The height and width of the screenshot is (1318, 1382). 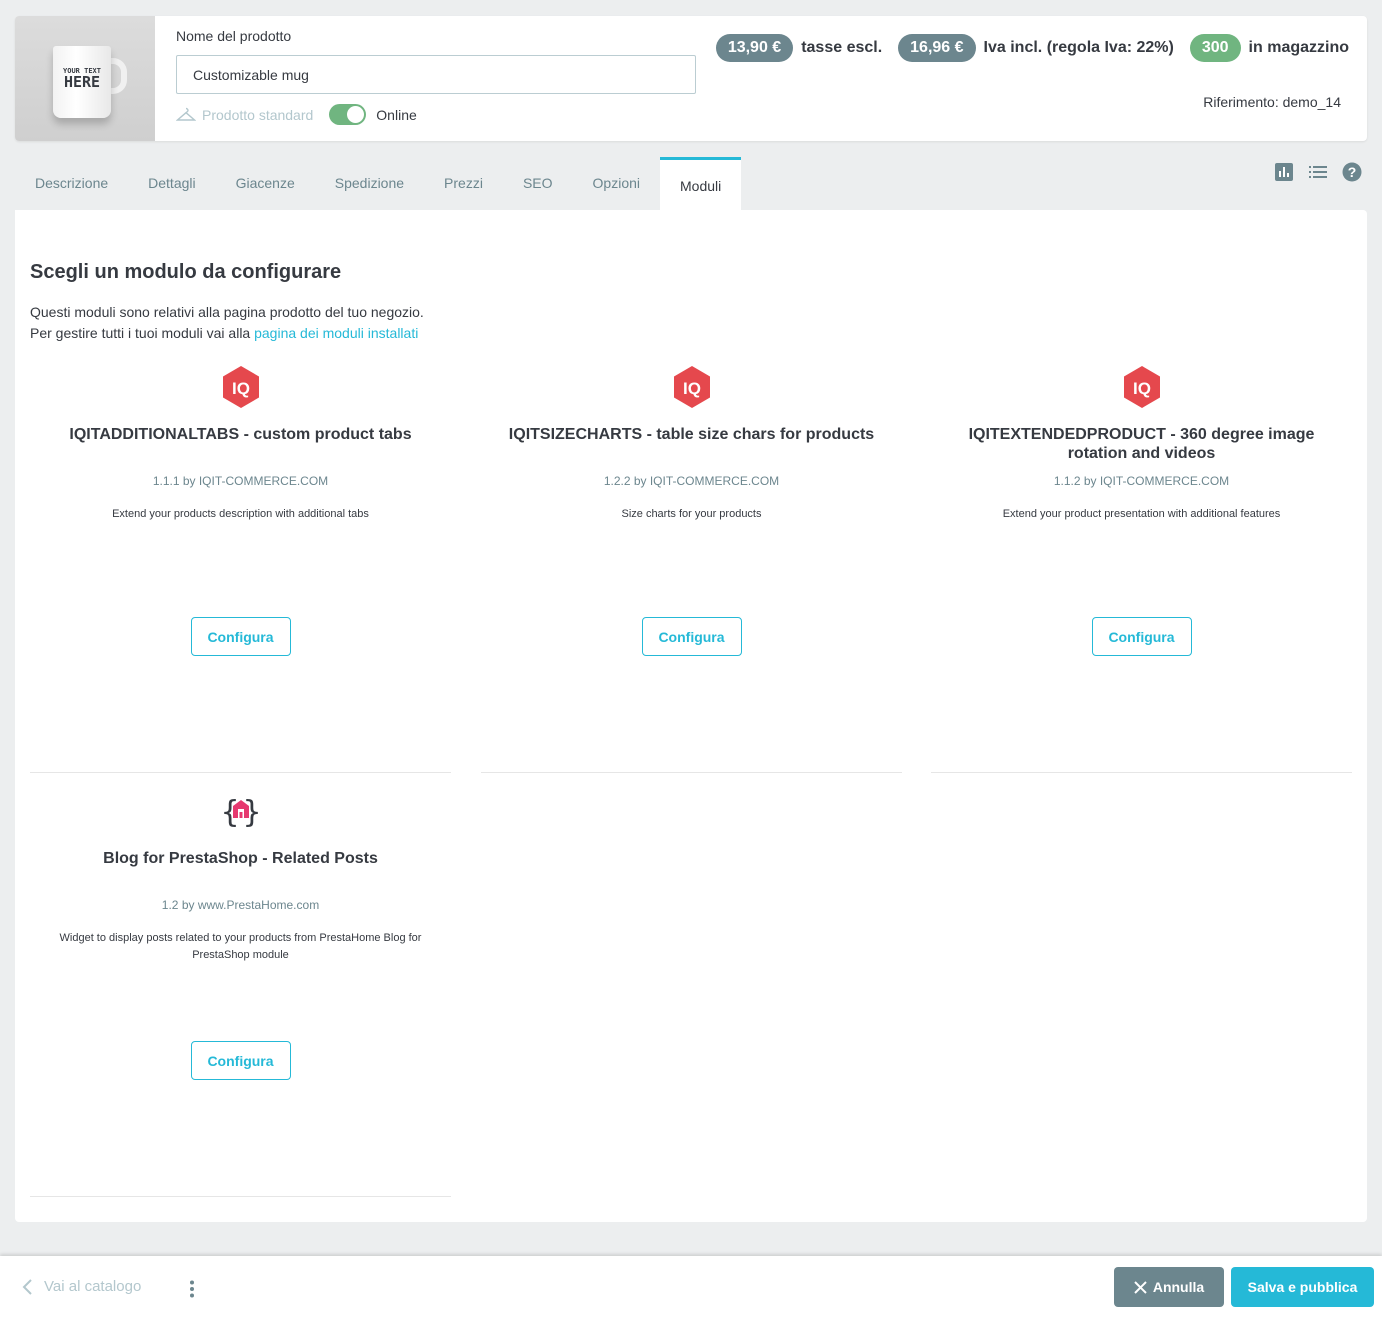 What do you see at coordinates (1302, 1287) in the screenshot?
I see `save-publish-button: Salva e pubblica` at bounding box center [1302, 1287].